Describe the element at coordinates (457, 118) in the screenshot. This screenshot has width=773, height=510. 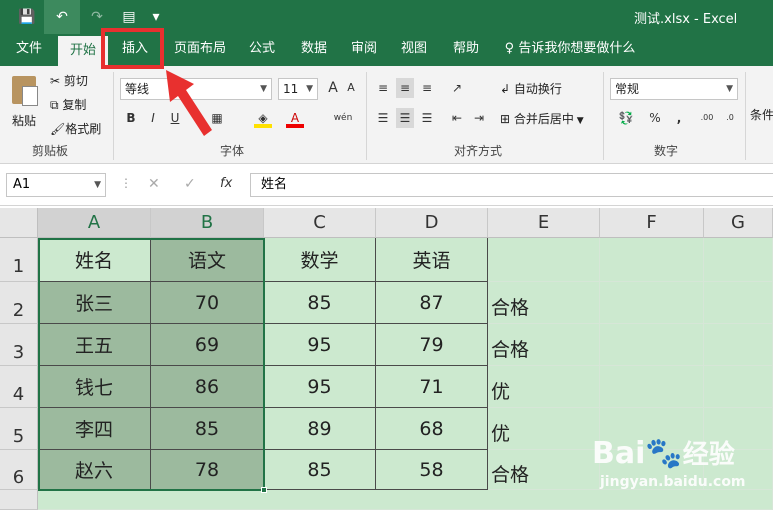
I see `decrease-indent-icon: ⇤` at that location.